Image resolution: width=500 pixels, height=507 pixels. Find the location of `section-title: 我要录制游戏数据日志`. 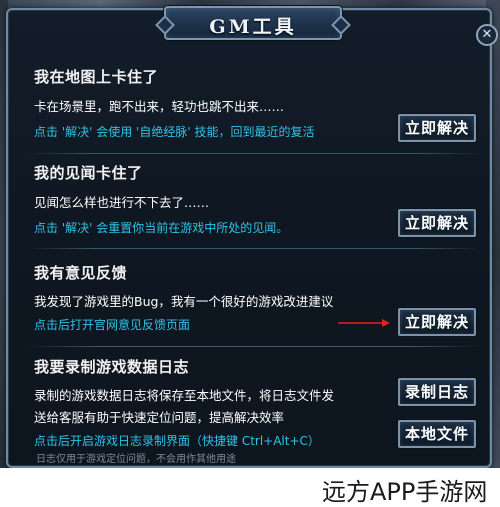

section-title: 我要录制游戏数据日志 is located at coordinates (112, 367).